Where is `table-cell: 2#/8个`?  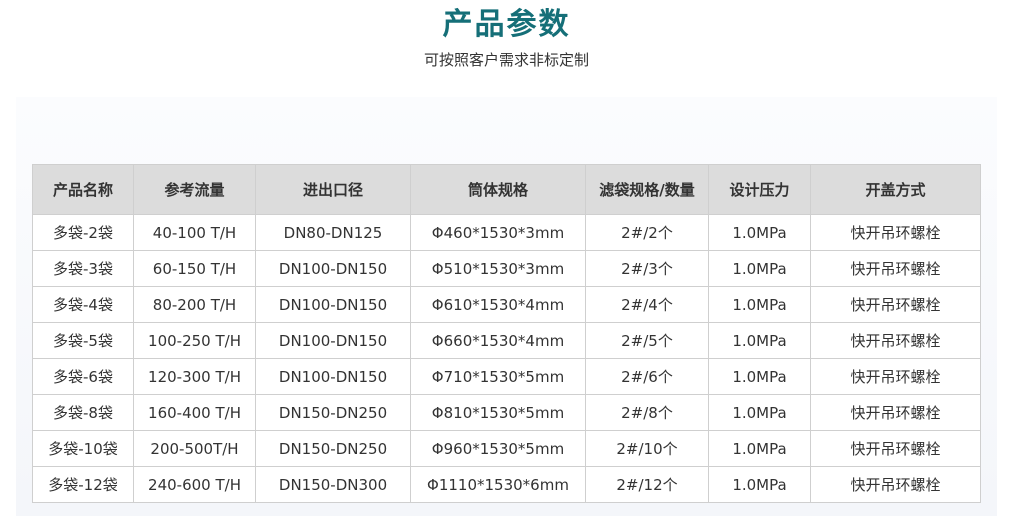 table-cell: 2#/8个 is located at coordinates (647, 412).